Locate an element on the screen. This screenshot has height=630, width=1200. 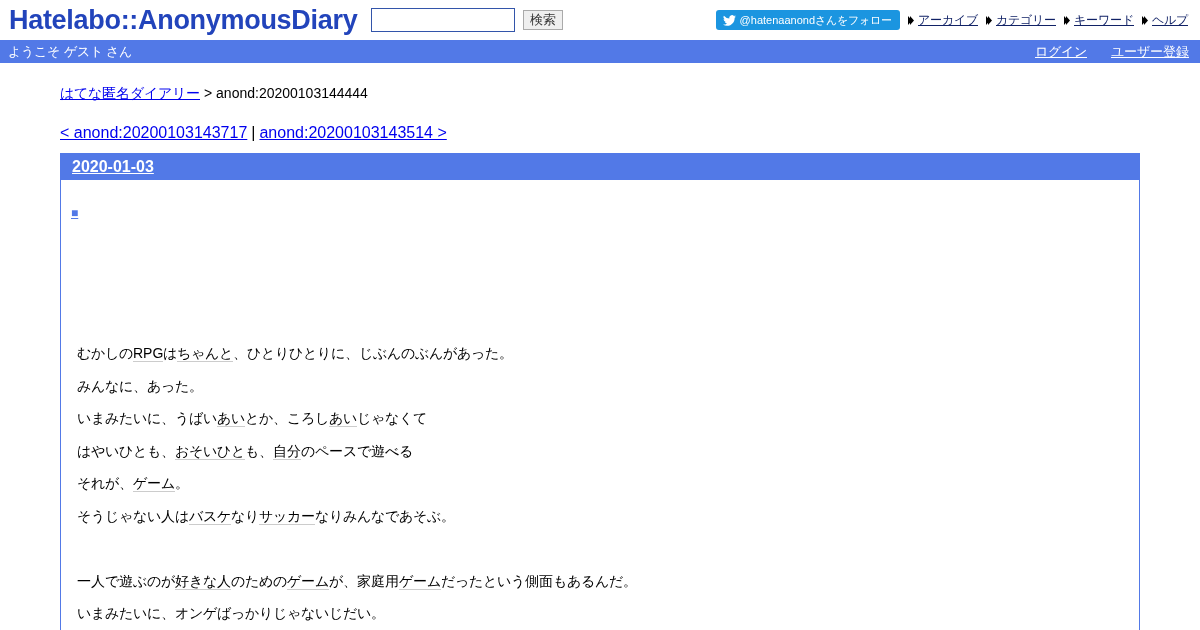
body-text: 一人で遊ぶのが好きな人のためのゲームが、家庭用ゲームだったという側面もあるんだ。 is located at coordinates (357, 581).